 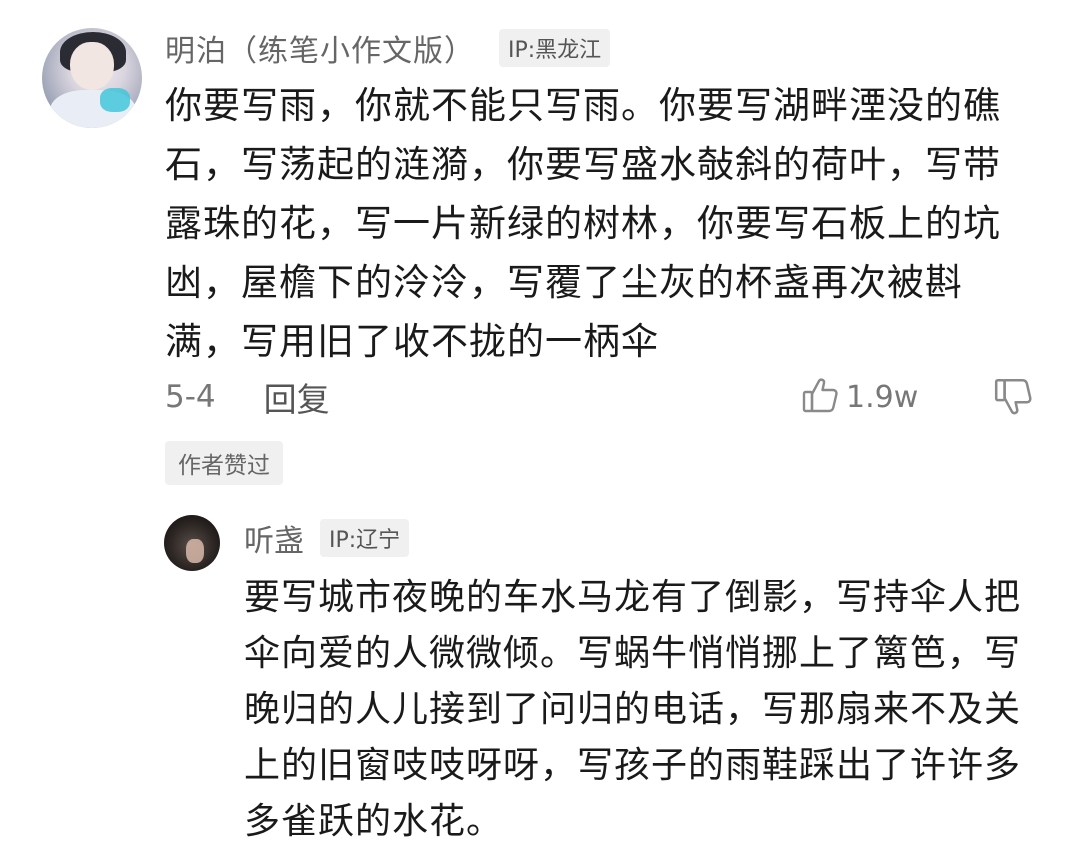 What do you see at coordinates (192, 543) in the screenshot?
I see `reply-avatar` at bounding box center [192, 543].